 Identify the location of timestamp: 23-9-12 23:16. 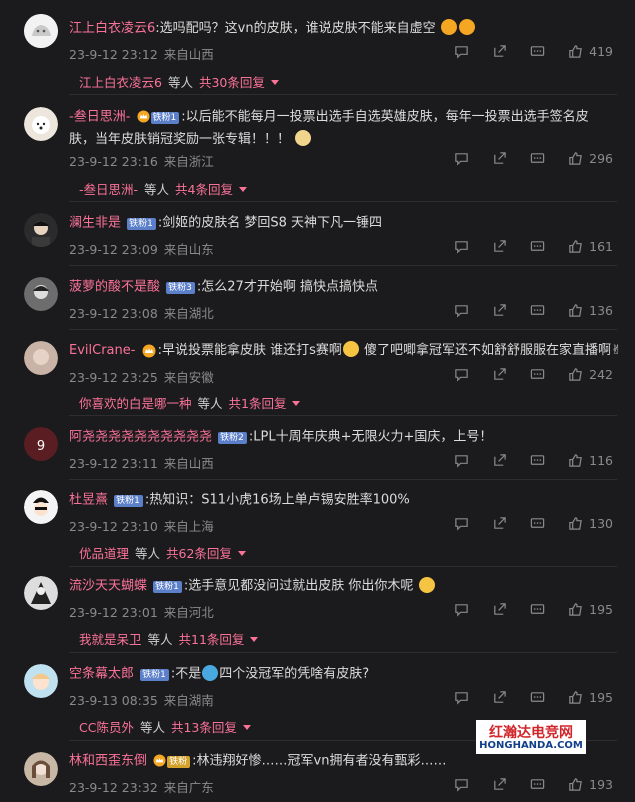
(113, 161).